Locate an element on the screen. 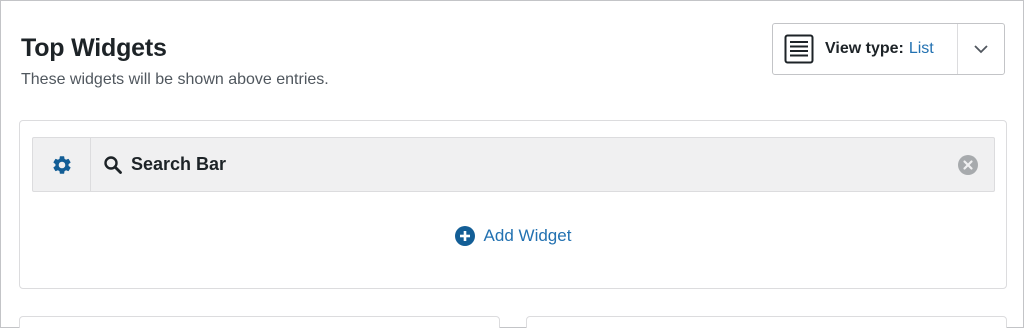 The image size is (1024, 328). chevron-down-icon is located at coordinates (981, 49).